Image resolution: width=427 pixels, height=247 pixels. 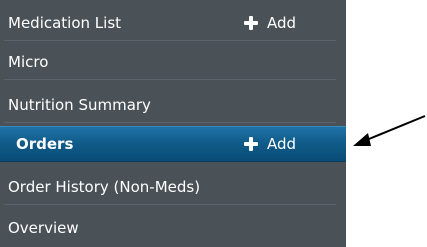 I want to click on menu-item-label: Medication List, so click(x=65, y=23).